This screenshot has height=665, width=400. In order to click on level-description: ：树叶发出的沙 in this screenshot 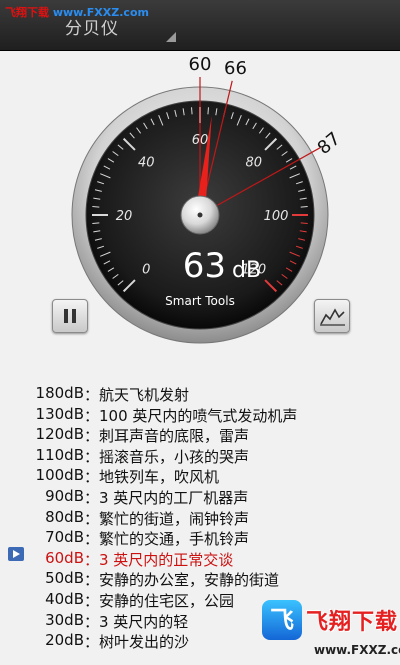, I will do `click(137, 642)`.